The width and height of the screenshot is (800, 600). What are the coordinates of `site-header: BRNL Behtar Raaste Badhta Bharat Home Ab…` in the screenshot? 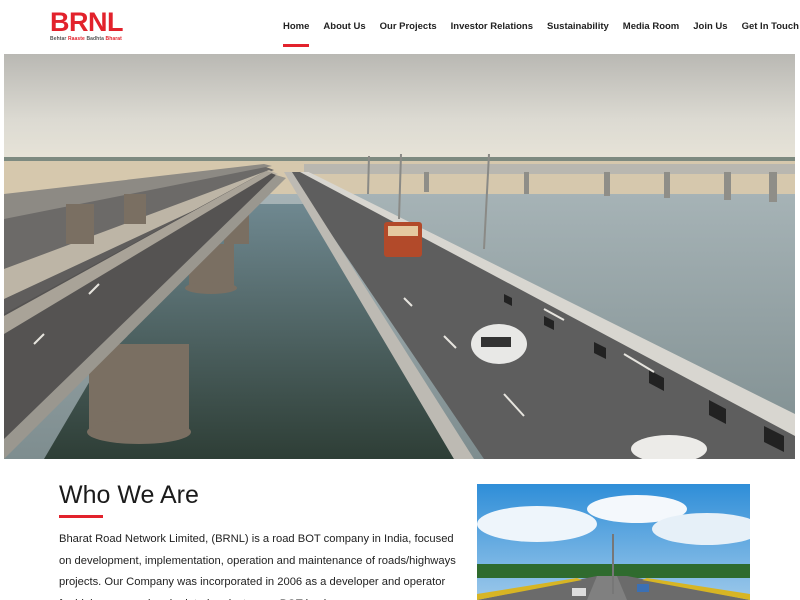 It's located at (400, 27).